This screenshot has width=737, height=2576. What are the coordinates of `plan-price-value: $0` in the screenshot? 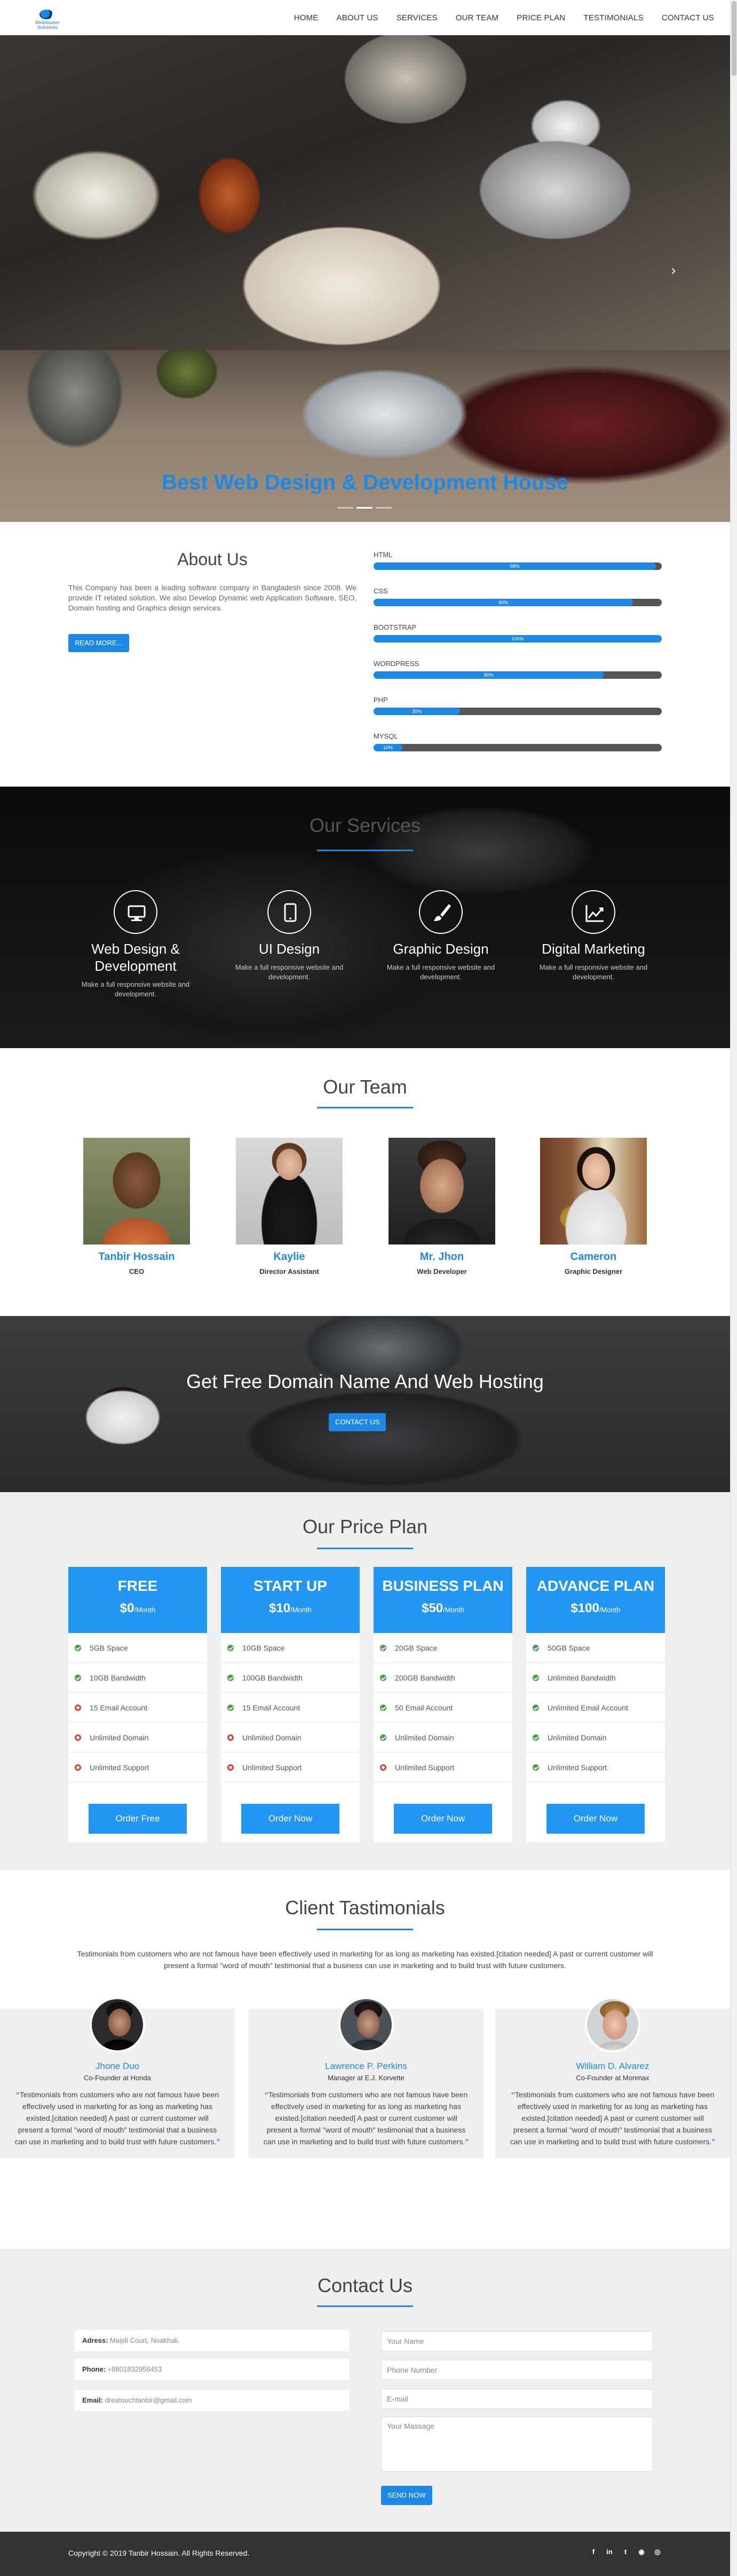 It's located at (127, 1608).